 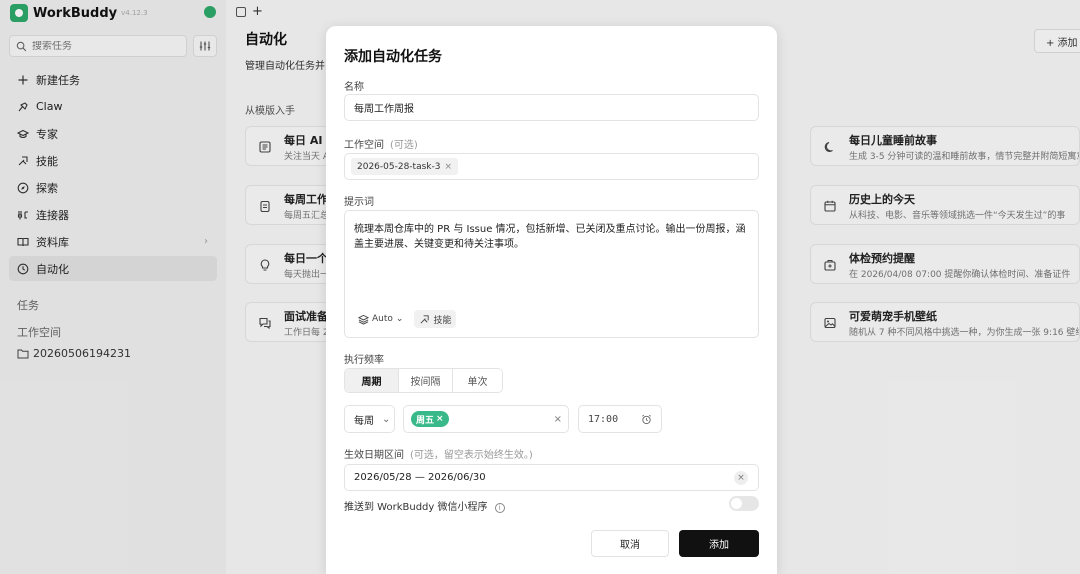 I want to click on weekday-chip: 周五 ×, so click(x=430, y=419).